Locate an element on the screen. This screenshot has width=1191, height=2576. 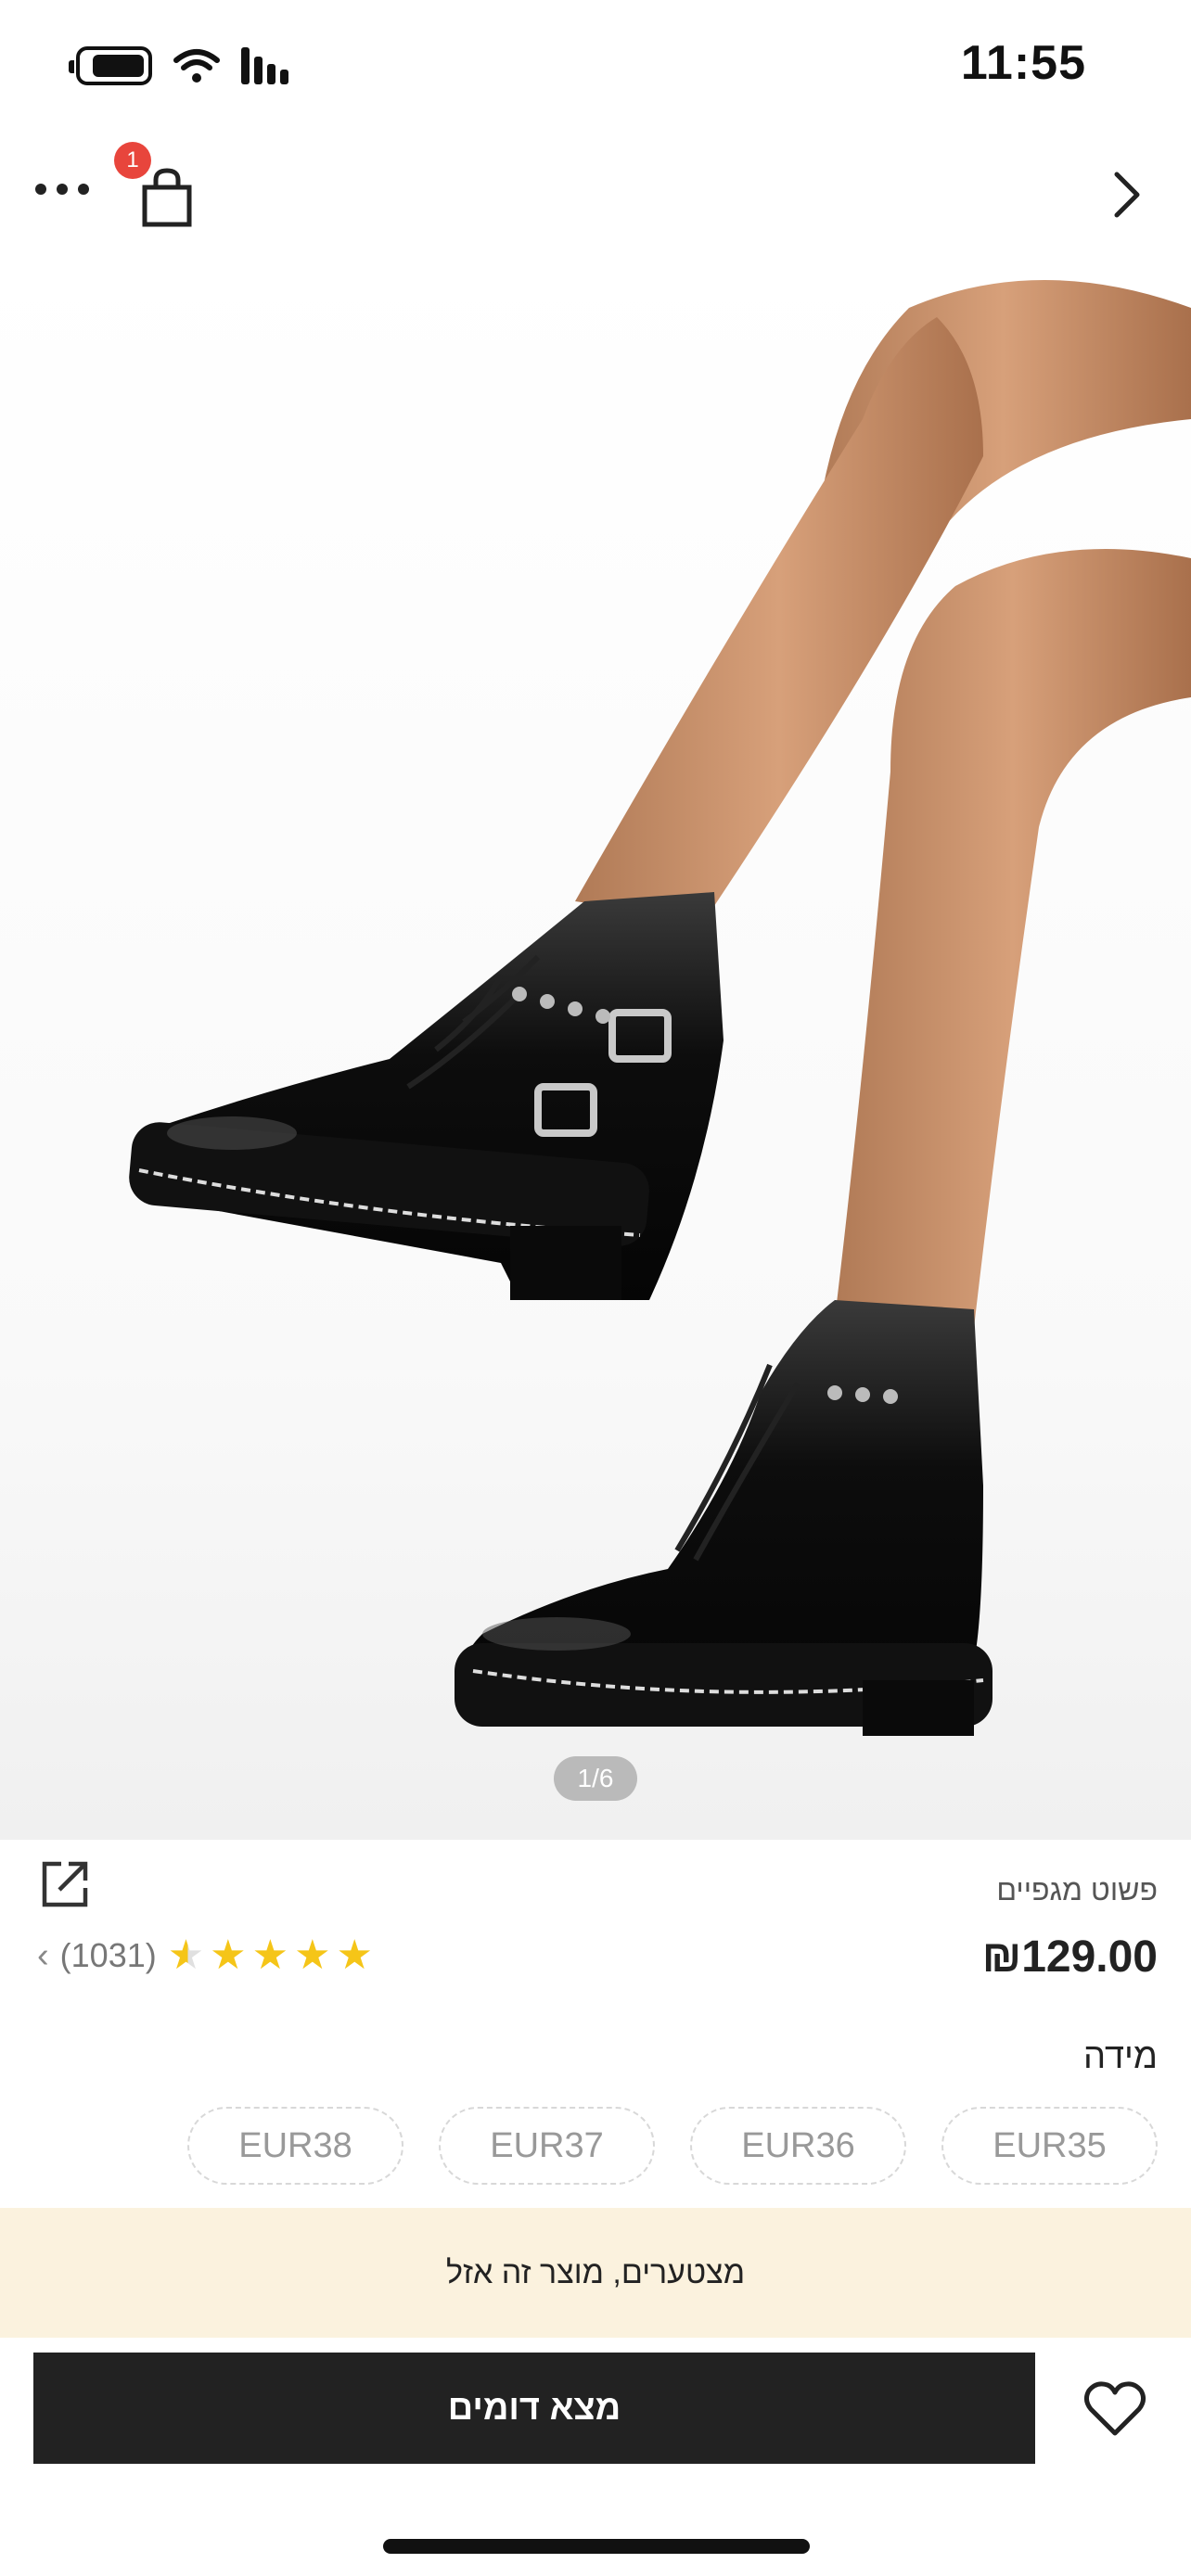
cart-badge: 1 is located at coordinates (132, 160).